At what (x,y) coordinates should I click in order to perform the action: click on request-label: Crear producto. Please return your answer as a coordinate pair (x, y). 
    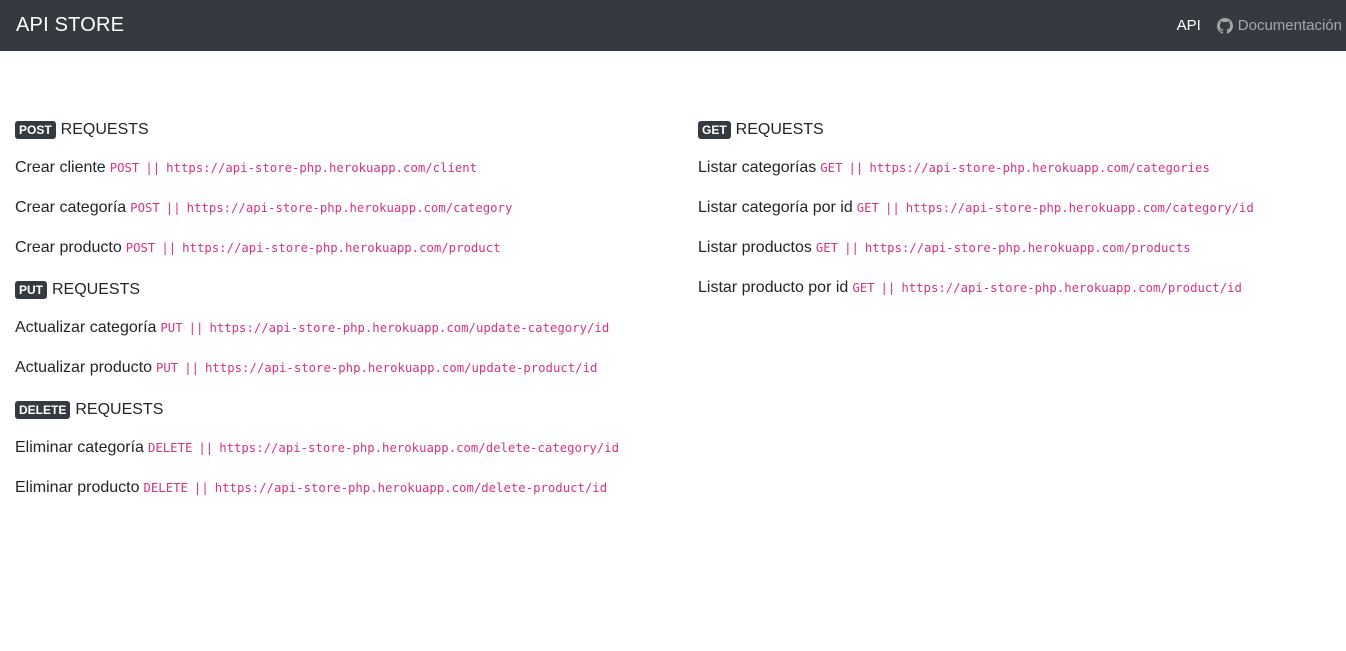
    Looking at the image, I should click on (68, 247).